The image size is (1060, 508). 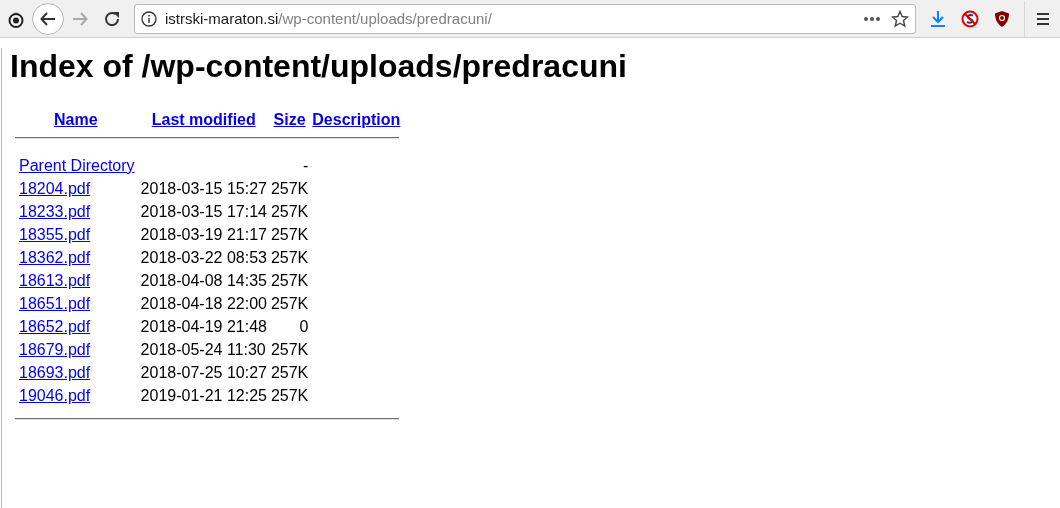 What do you see at coordinates (525, 18) in the screenshot?
I see `address-bar: istrski-maraton.si/wp-content/uploads/predracuni/` at bounding box center [525, 18].